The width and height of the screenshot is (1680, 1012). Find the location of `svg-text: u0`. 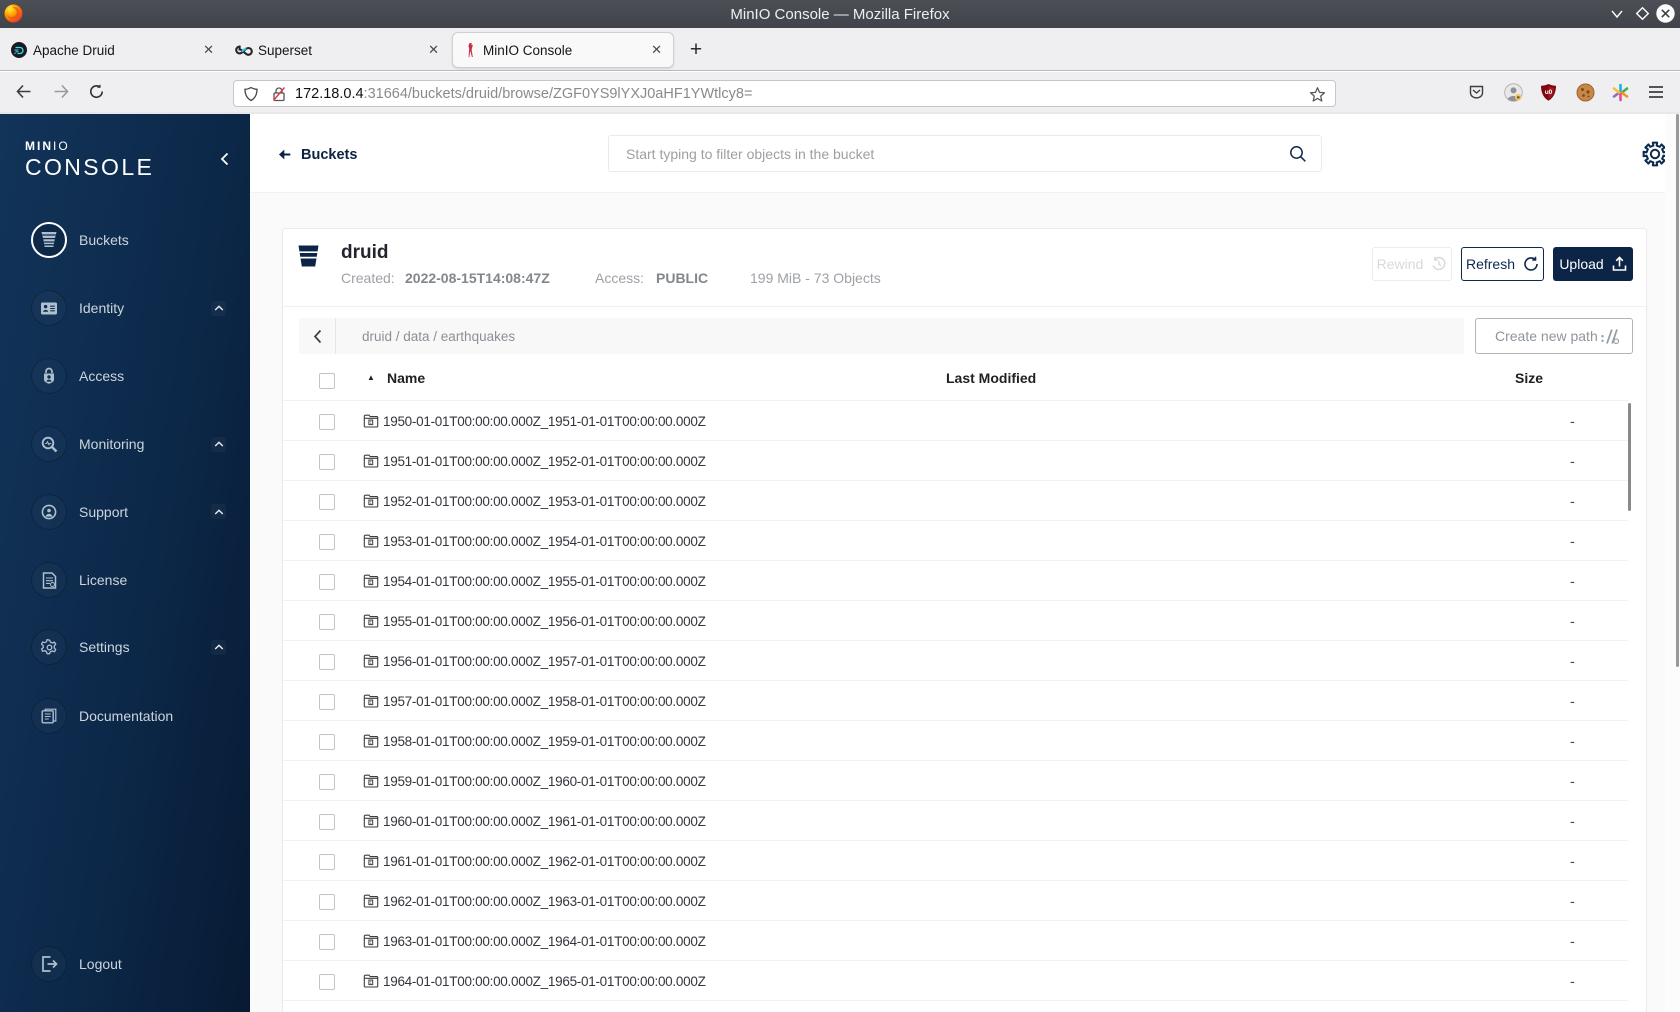

svg-text: u0 is located at coordinates (1549, 92).